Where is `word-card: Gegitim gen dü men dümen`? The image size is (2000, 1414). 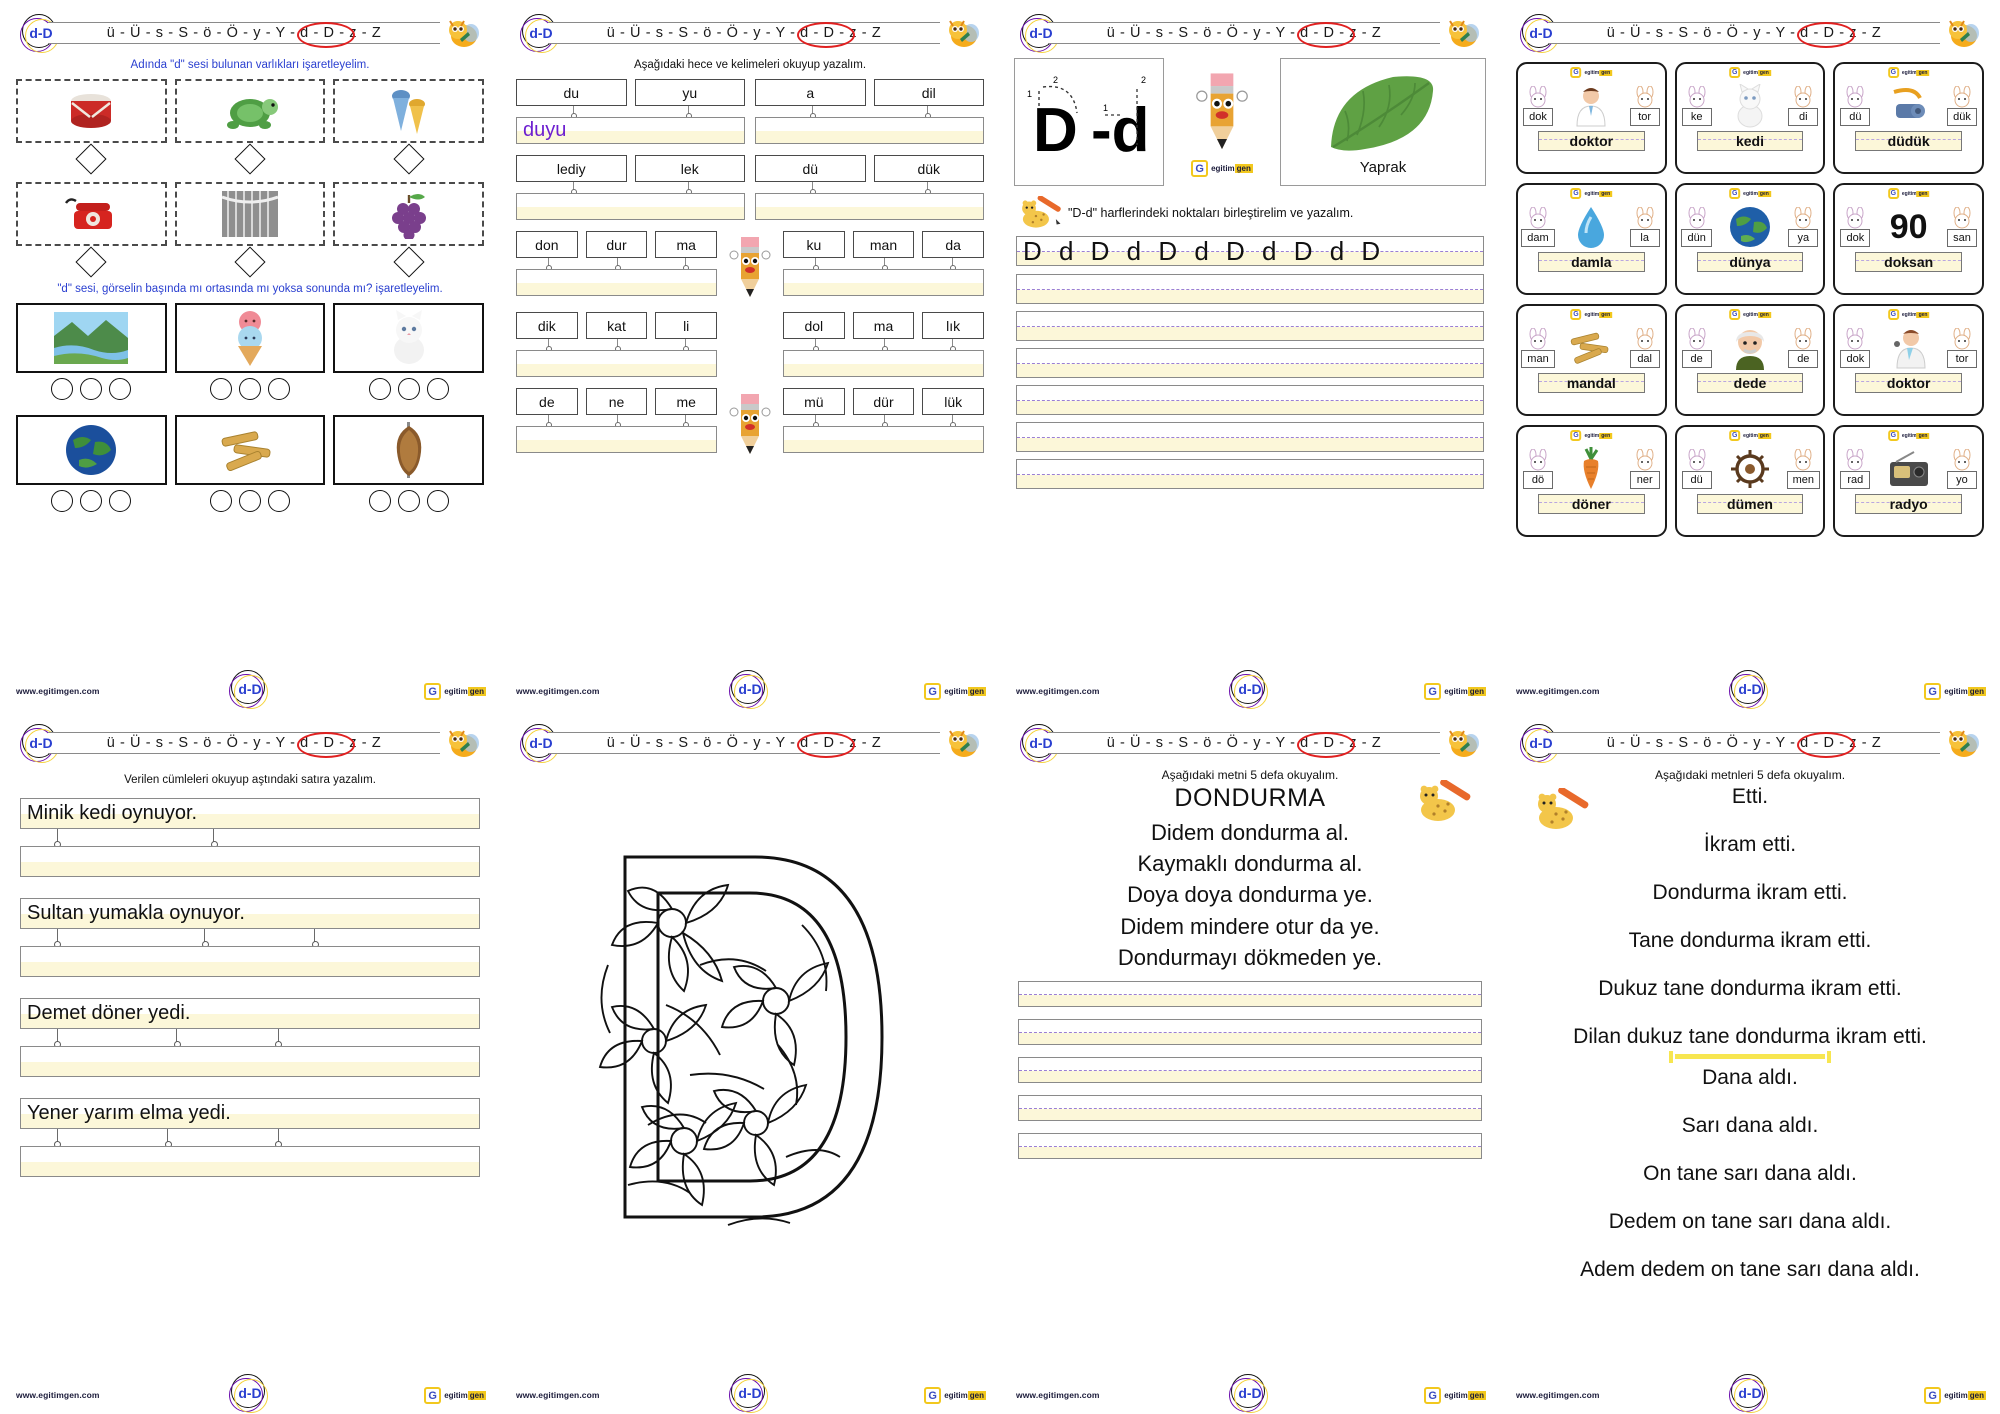
word-card: Gegitim gen dü men dümen is located at coordinates (1750, 481).